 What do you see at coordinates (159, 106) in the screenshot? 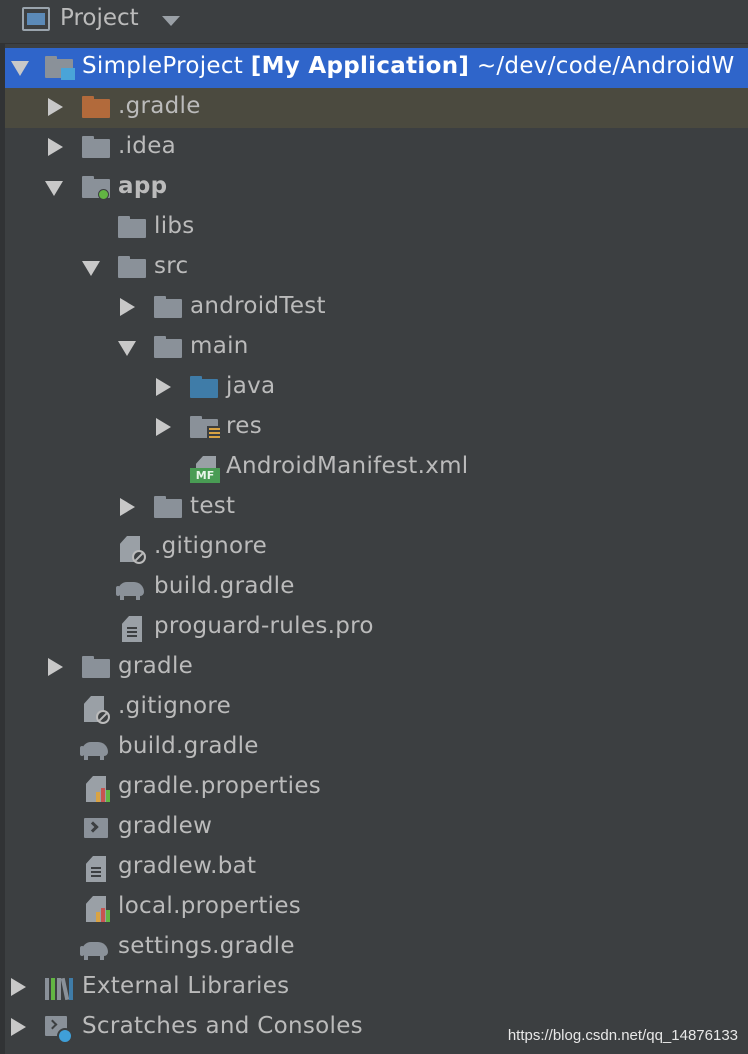
I see `tree-item-label: .gradle` at bounding box center [159, 106].